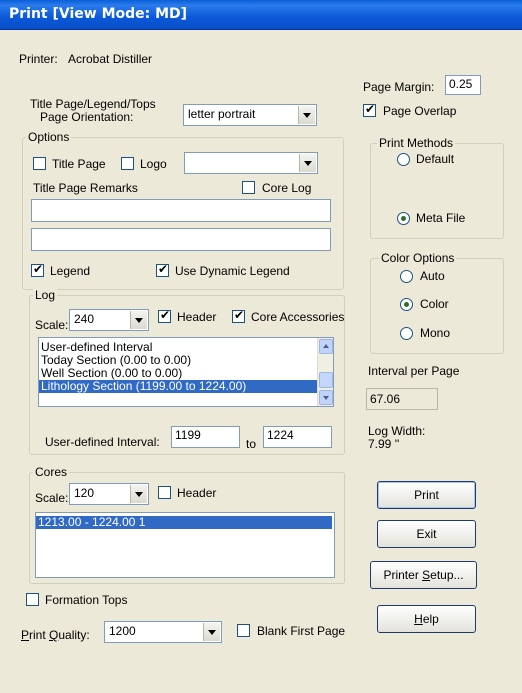 The image size is (522, 693). I want to click on print-quality-select: 1200, so click(163, 632).